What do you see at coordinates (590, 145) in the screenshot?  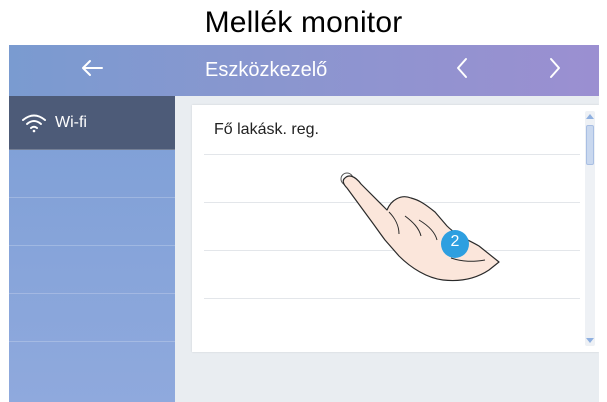 I see `scrollbar-thumb` at bounding box center [590, 145].